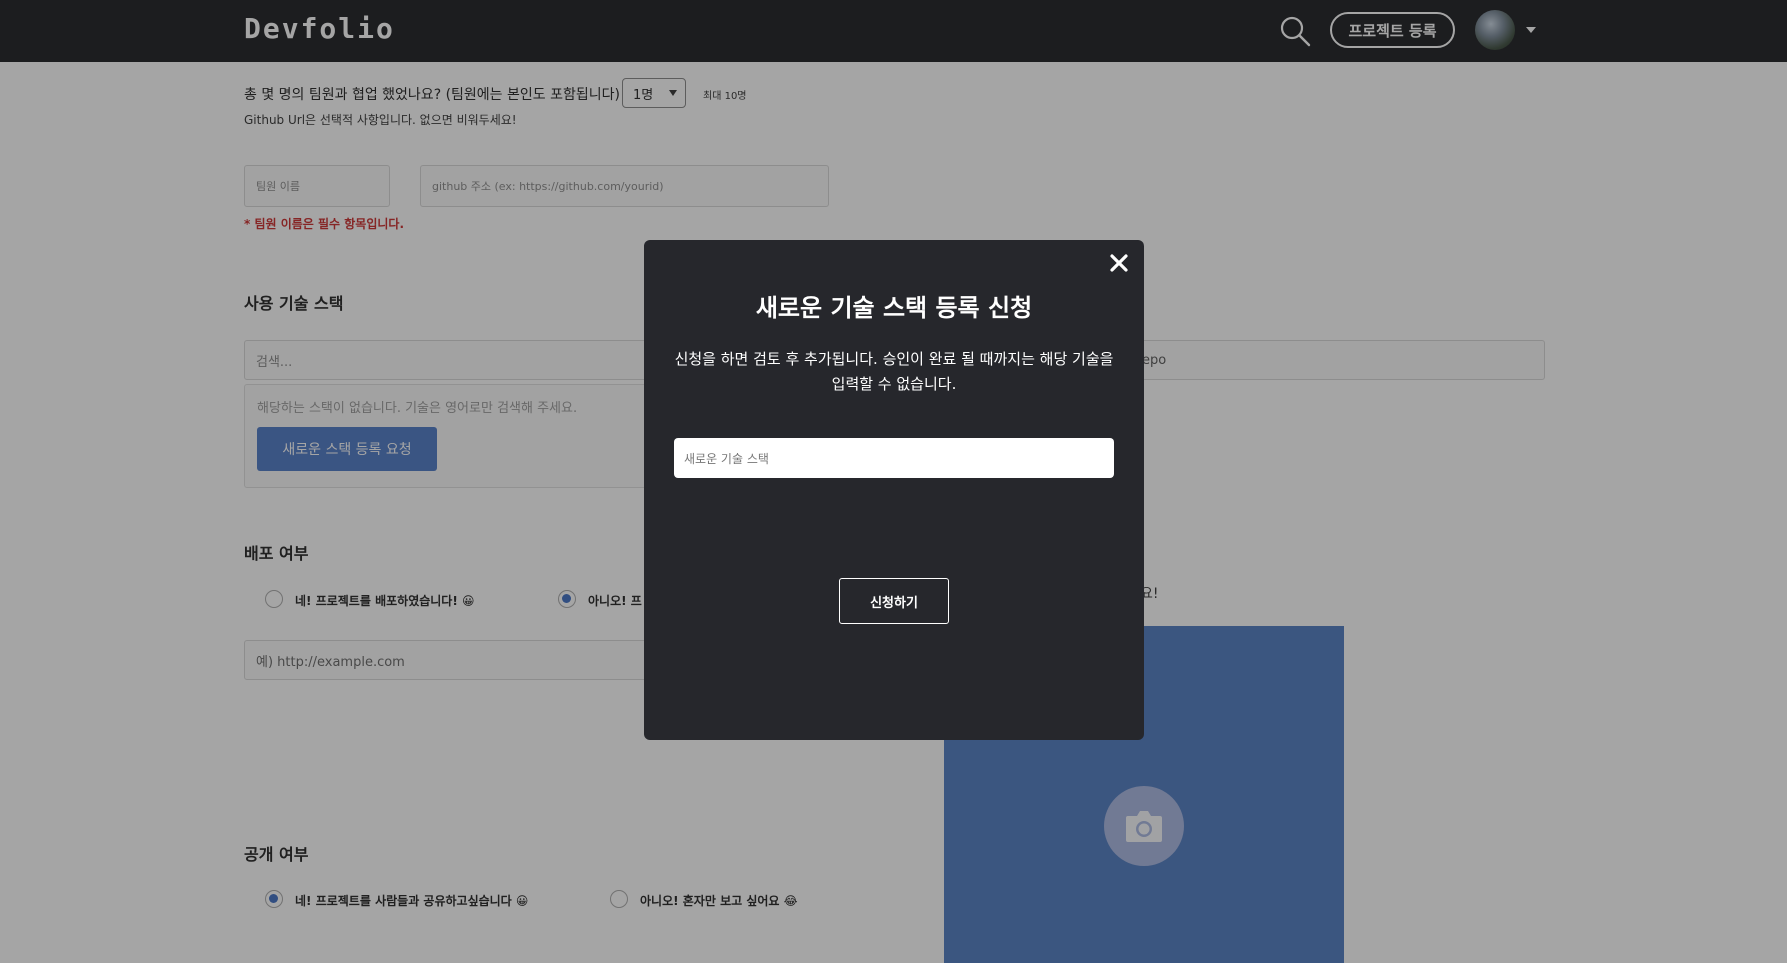  I want to click on new-stack-input: 새로운 기술 스택, so click(894, 458).